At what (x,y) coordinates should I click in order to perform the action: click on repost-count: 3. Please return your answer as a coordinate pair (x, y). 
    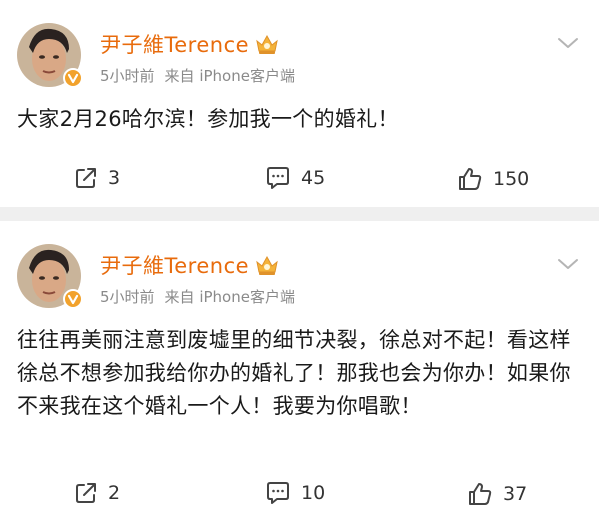
    Looking at the image, I should click on (114, 178).